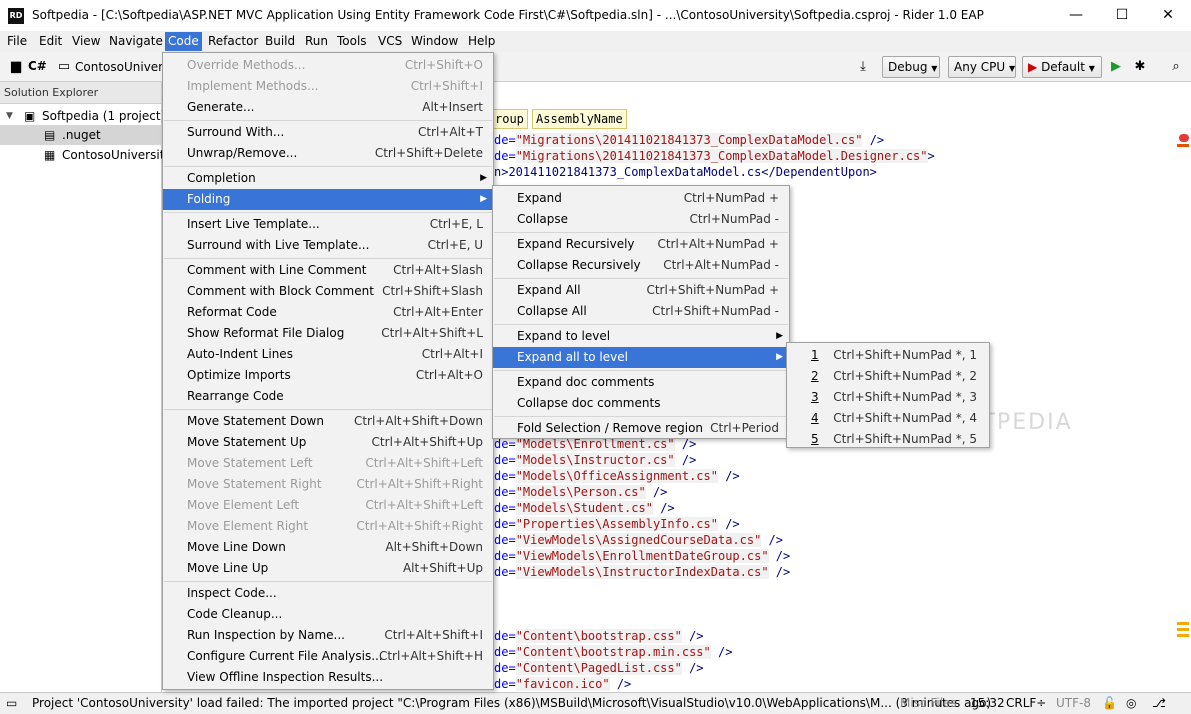 Image resolution: width=1191 pixels, height=714 pixels. Describe the element at coordinates (390, 41) in the screenshot. I see `menu-vcs: VCS` at that location.